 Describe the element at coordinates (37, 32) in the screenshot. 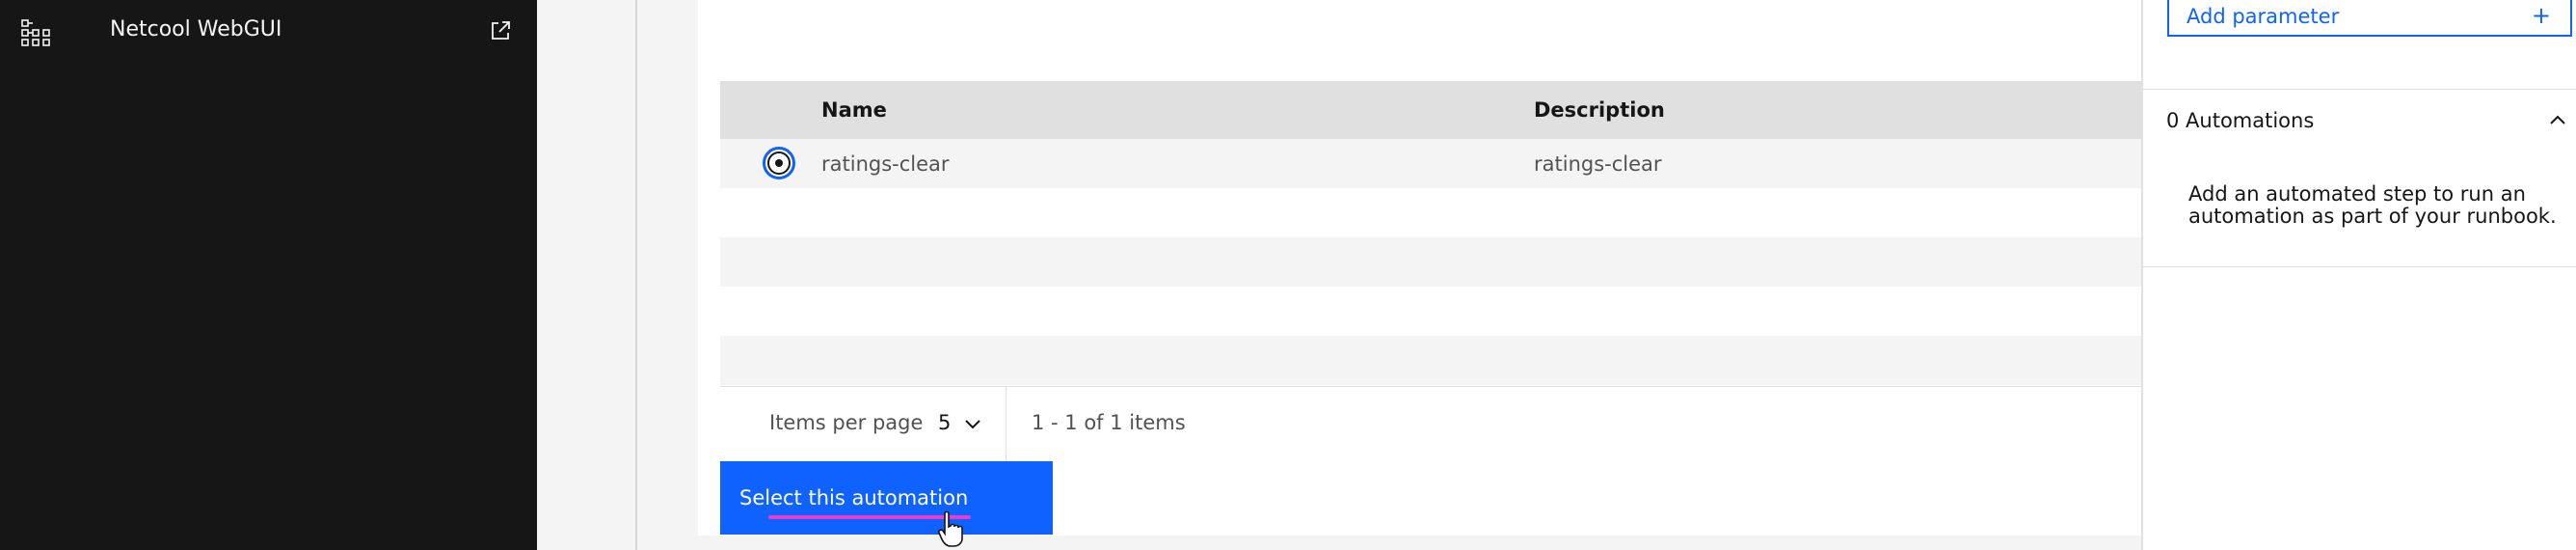

I see `app-switcher-grid-icon` at that location.